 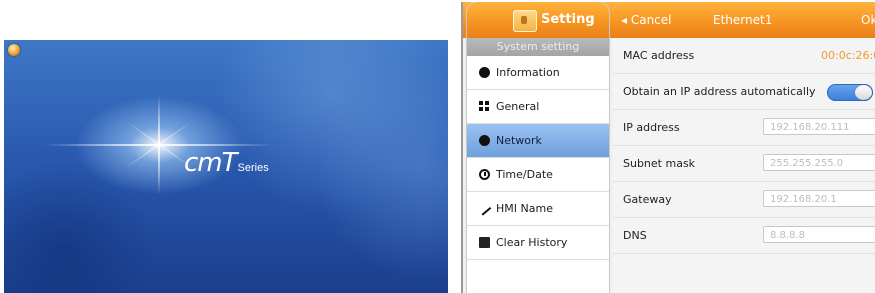 I want to click on sidebar-item-hmi-name: HMI Name, so click(x=538, y=209).